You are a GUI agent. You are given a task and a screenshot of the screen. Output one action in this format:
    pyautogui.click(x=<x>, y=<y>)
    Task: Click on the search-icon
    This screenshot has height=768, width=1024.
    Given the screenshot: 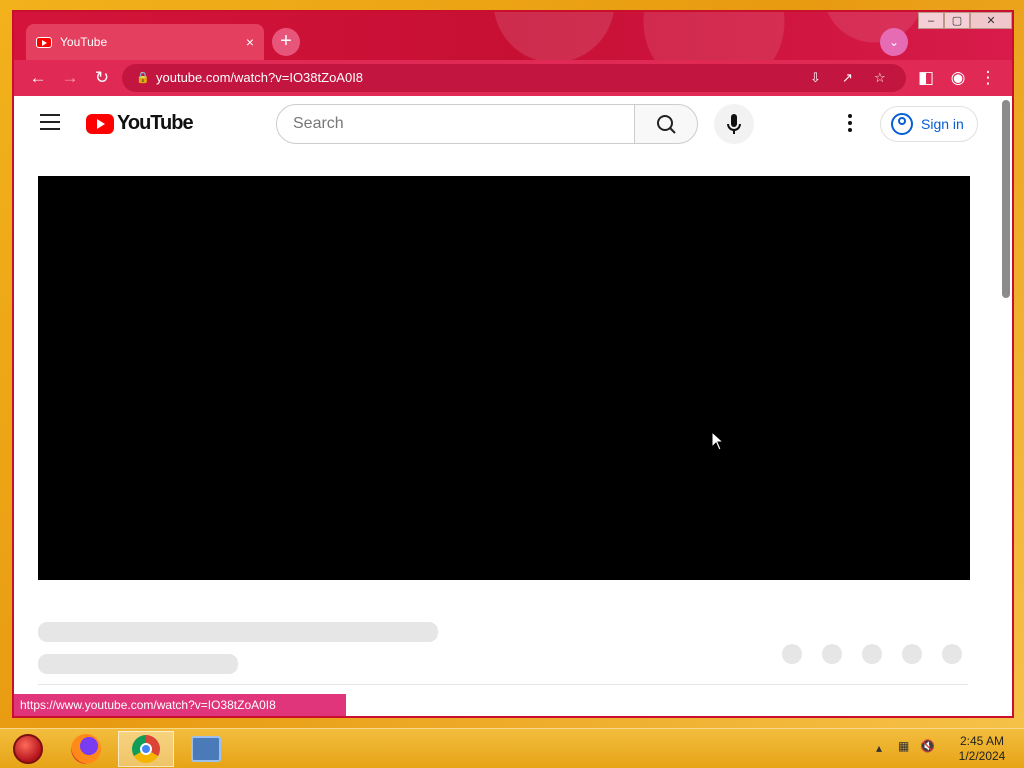 What is the action you would take?
    pyautogui.click(x=666, y=124)
    